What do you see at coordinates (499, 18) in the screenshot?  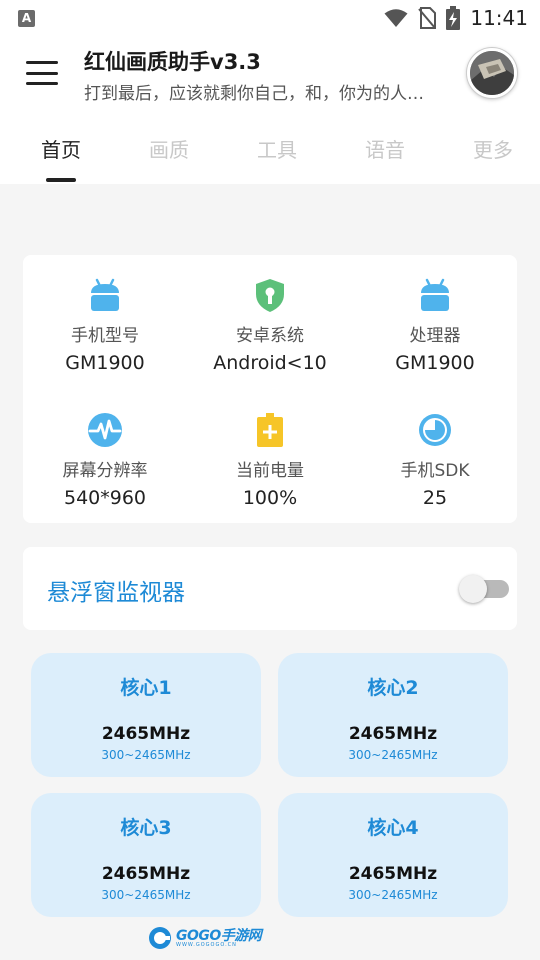 I see `clock: 11:41` at bounding box center [499, 18].